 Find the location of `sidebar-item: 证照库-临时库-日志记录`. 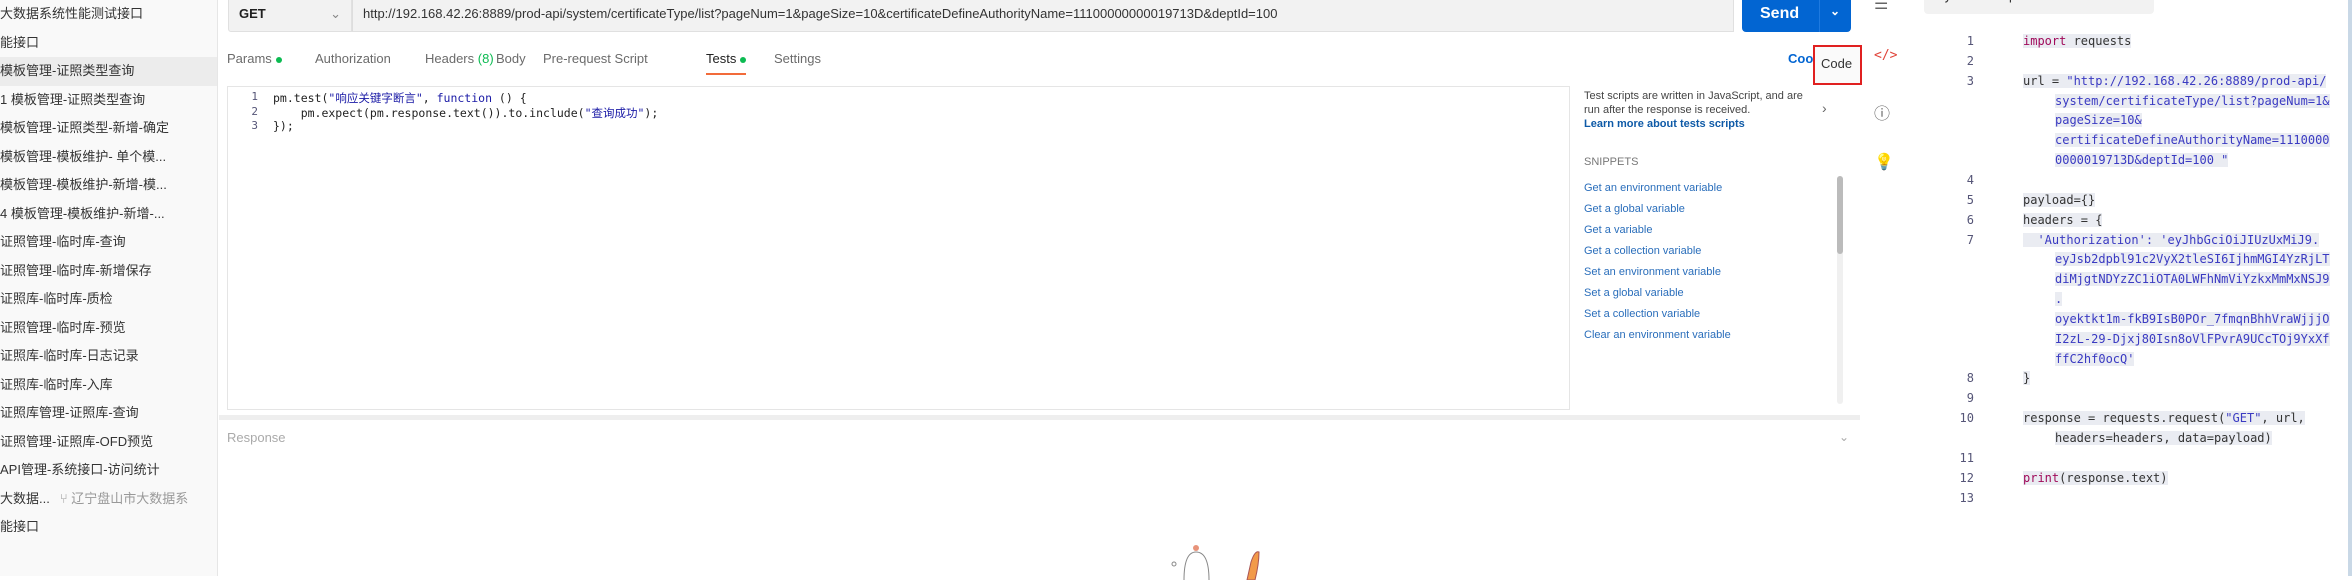

sidebar-item: 证照库-临时库-日志记录 is located at coordinates (108, 356).